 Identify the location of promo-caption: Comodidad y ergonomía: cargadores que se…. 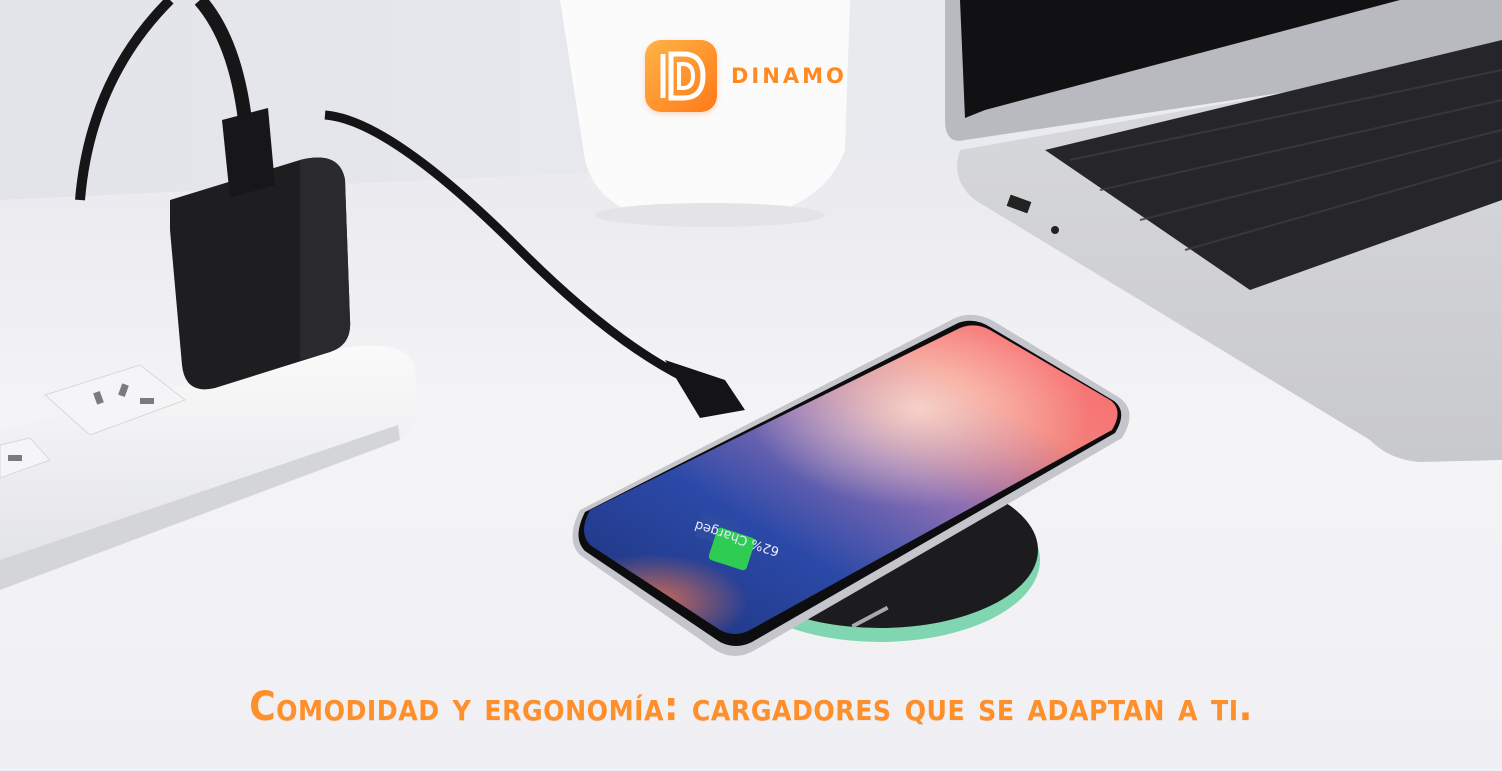
(751, 707).